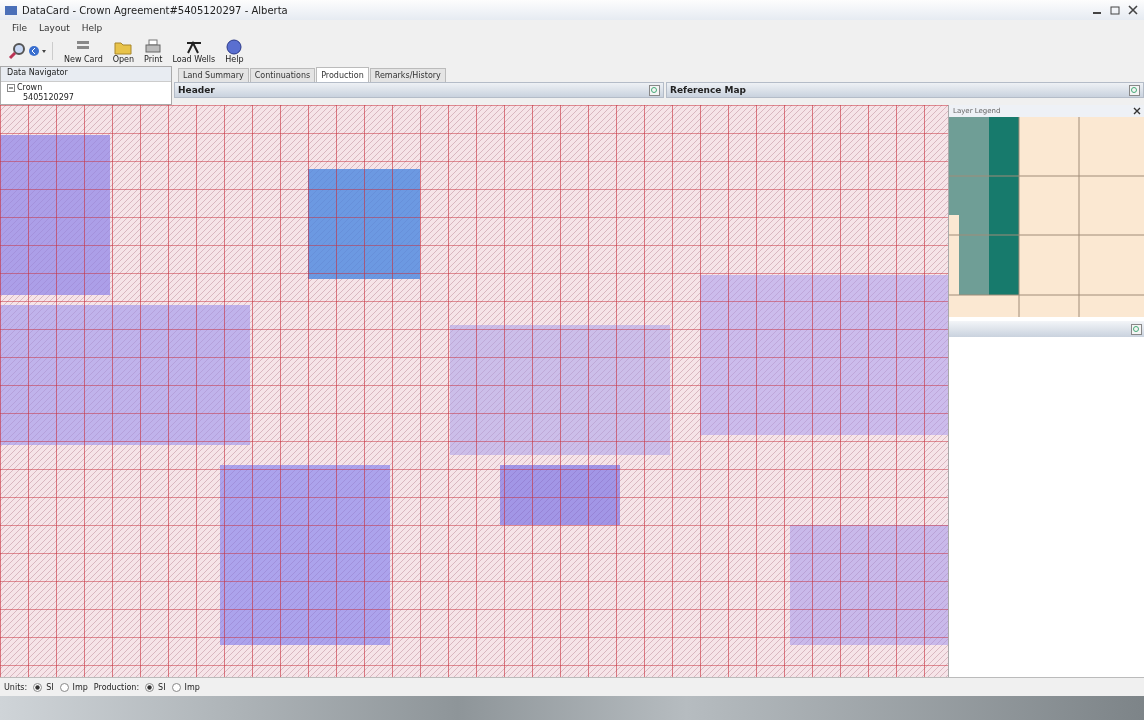 This screenshot has height=720, width=1144. What do you see at coordinates (1115, 10) in the screenshot?
I see `restore-button` at bounding box center [1115, 10].